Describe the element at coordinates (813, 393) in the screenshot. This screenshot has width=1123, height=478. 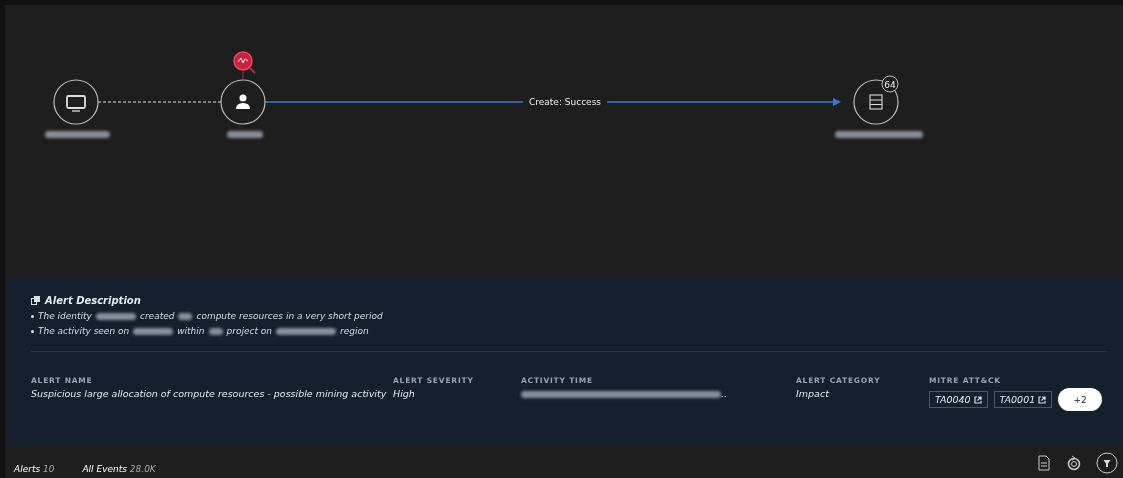
I see `field-value: Impact` at that location.